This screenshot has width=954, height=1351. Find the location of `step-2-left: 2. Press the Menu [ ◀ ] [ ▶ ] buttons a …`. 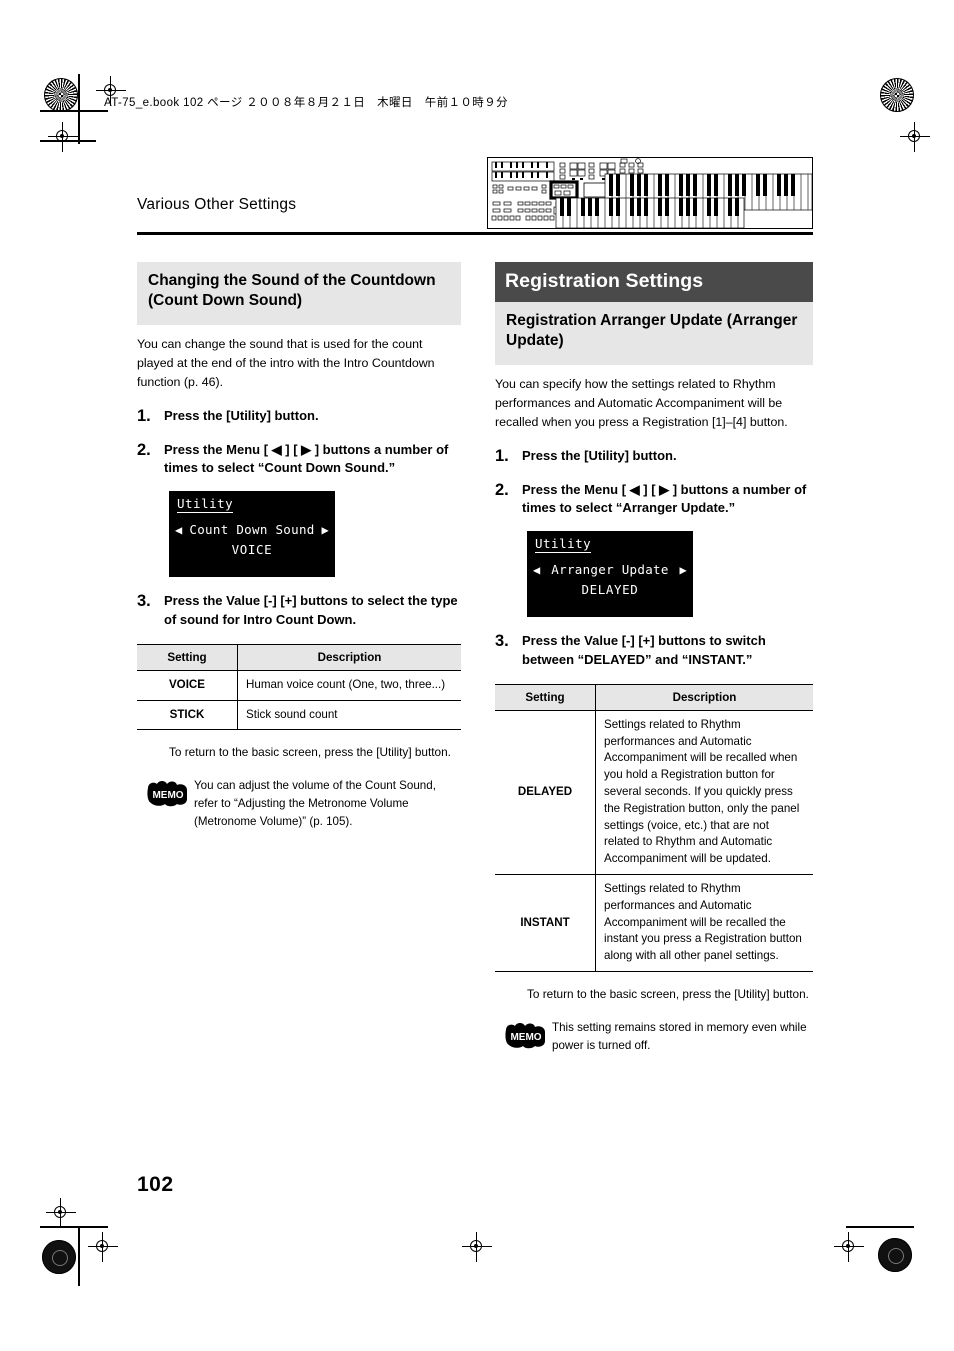

step-2-left: 2. Press the Menu [ ◀ ] [ ▶ ] buttons a … is located at coordinates (299, 460).